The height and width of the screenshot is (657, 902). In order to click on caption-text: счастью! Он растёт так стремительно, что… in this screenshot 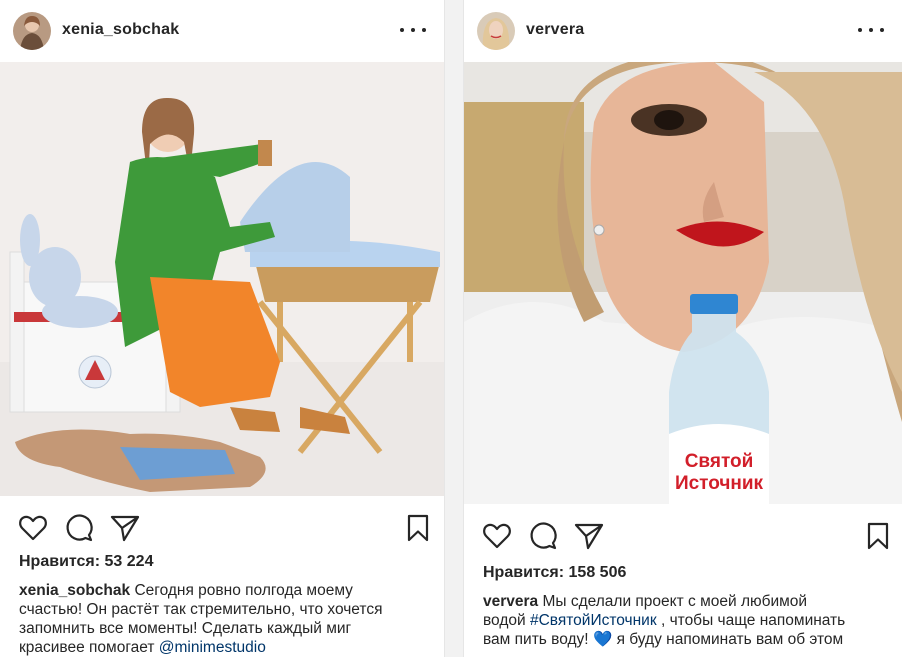, I will do `click(201, 609)`.